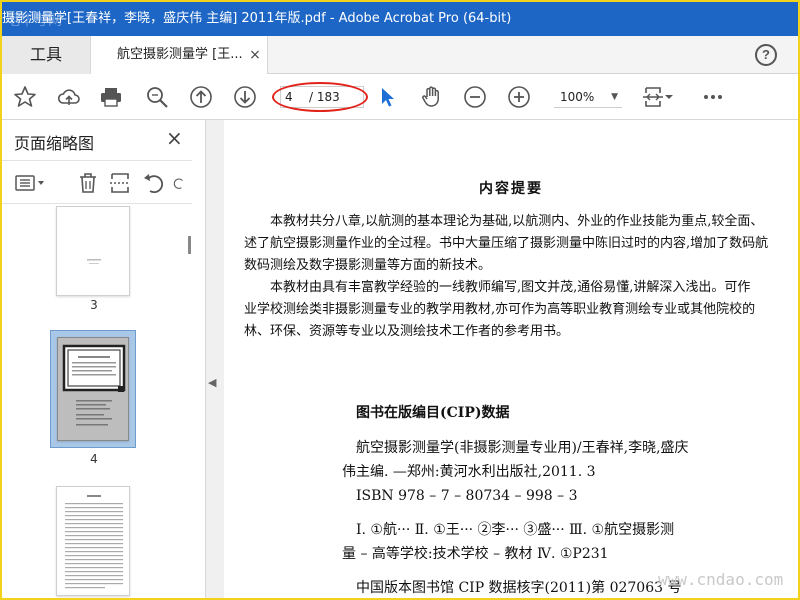 The width and height of the screenshot is (800, 600). What do you see at coordinates (111, 97) in the screenshot?
I see `print-icon` at bounding box center [111, 97].